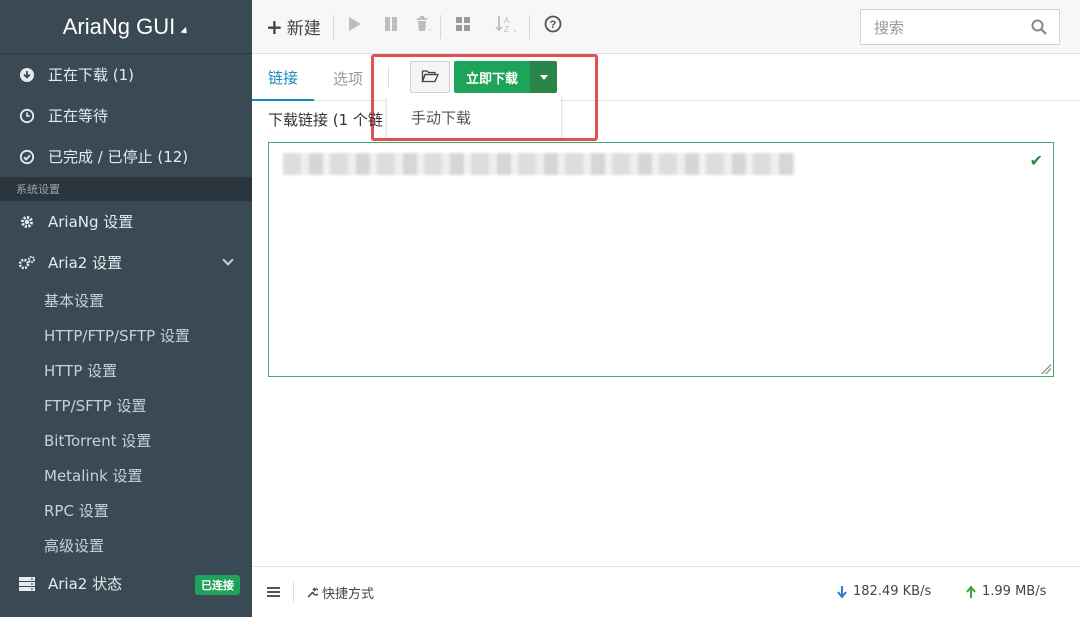  What do you see at coordinates (293, 592) in the screenshot?
I see `footer-divider` at bounding box center [293, 592].